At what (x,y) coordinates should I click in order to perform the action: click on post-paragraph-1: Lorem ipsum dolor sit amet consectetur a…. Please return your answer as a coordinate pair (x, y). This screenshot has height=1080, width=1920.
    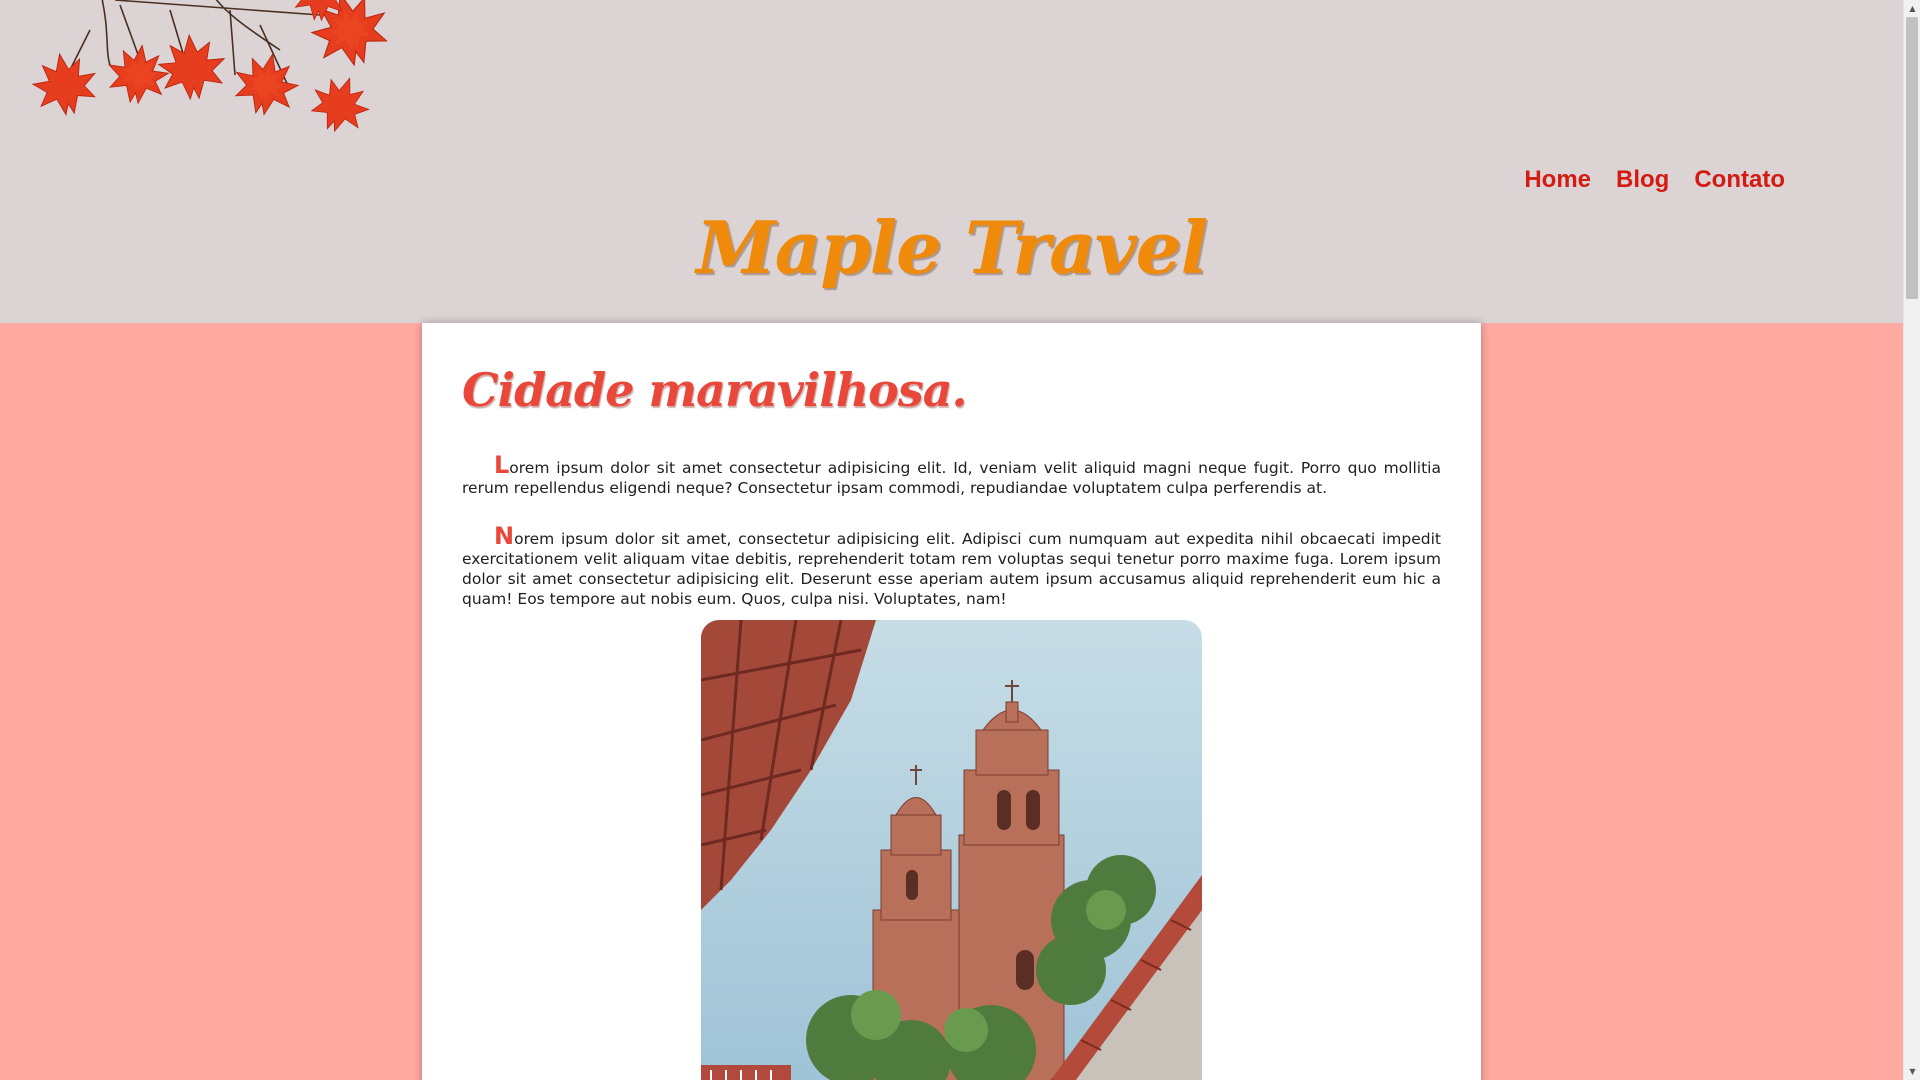
    Looking at the image, I should click on (951, 475).